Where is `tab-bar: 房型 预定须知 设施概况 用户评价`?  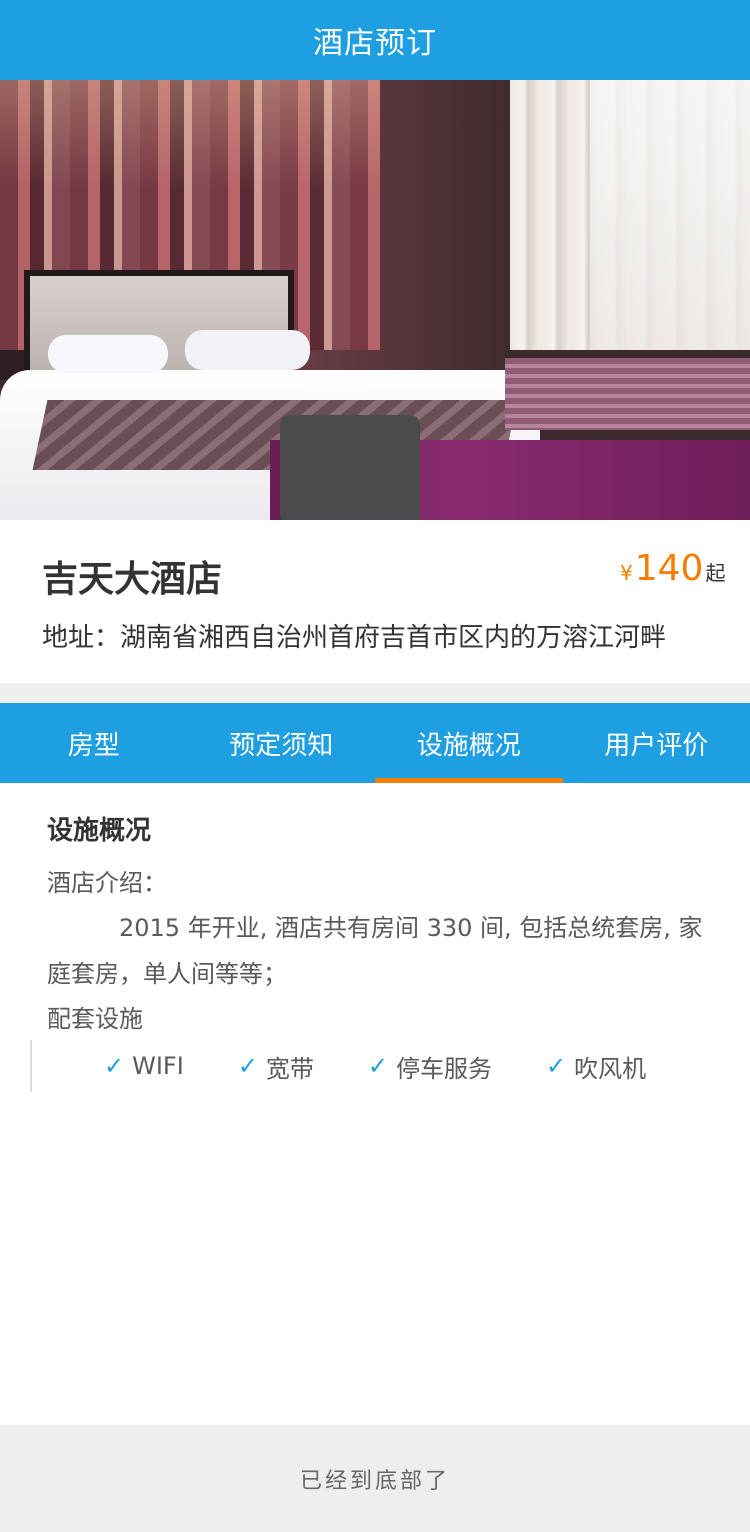 tab-bar: 房型 预定须知 设施概况 用户评价 is located at coordinates (375, 743).